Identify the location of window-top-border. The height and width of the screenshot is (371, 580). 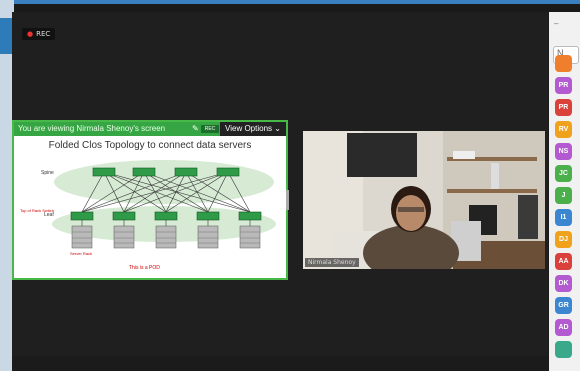
(290, 2).